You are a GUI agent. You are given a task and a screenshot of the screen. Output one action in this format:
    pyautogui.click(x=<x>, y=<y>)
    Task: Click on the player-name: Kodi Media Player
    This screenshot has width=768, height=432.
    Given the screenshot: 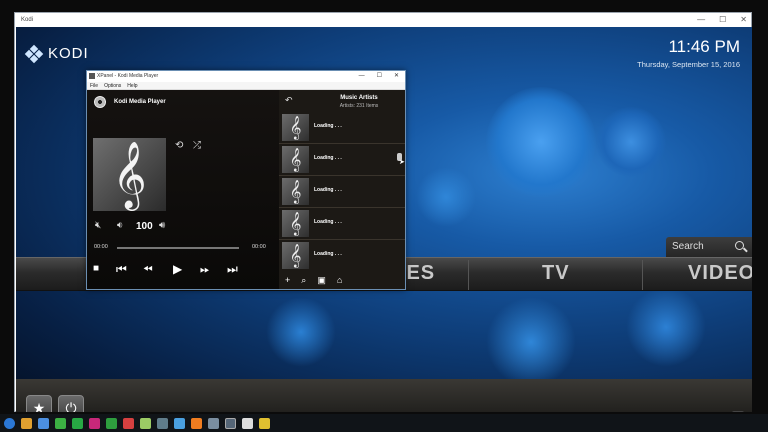 What is the action you would take?
    pyautogui.click(x=140, y=102)
    